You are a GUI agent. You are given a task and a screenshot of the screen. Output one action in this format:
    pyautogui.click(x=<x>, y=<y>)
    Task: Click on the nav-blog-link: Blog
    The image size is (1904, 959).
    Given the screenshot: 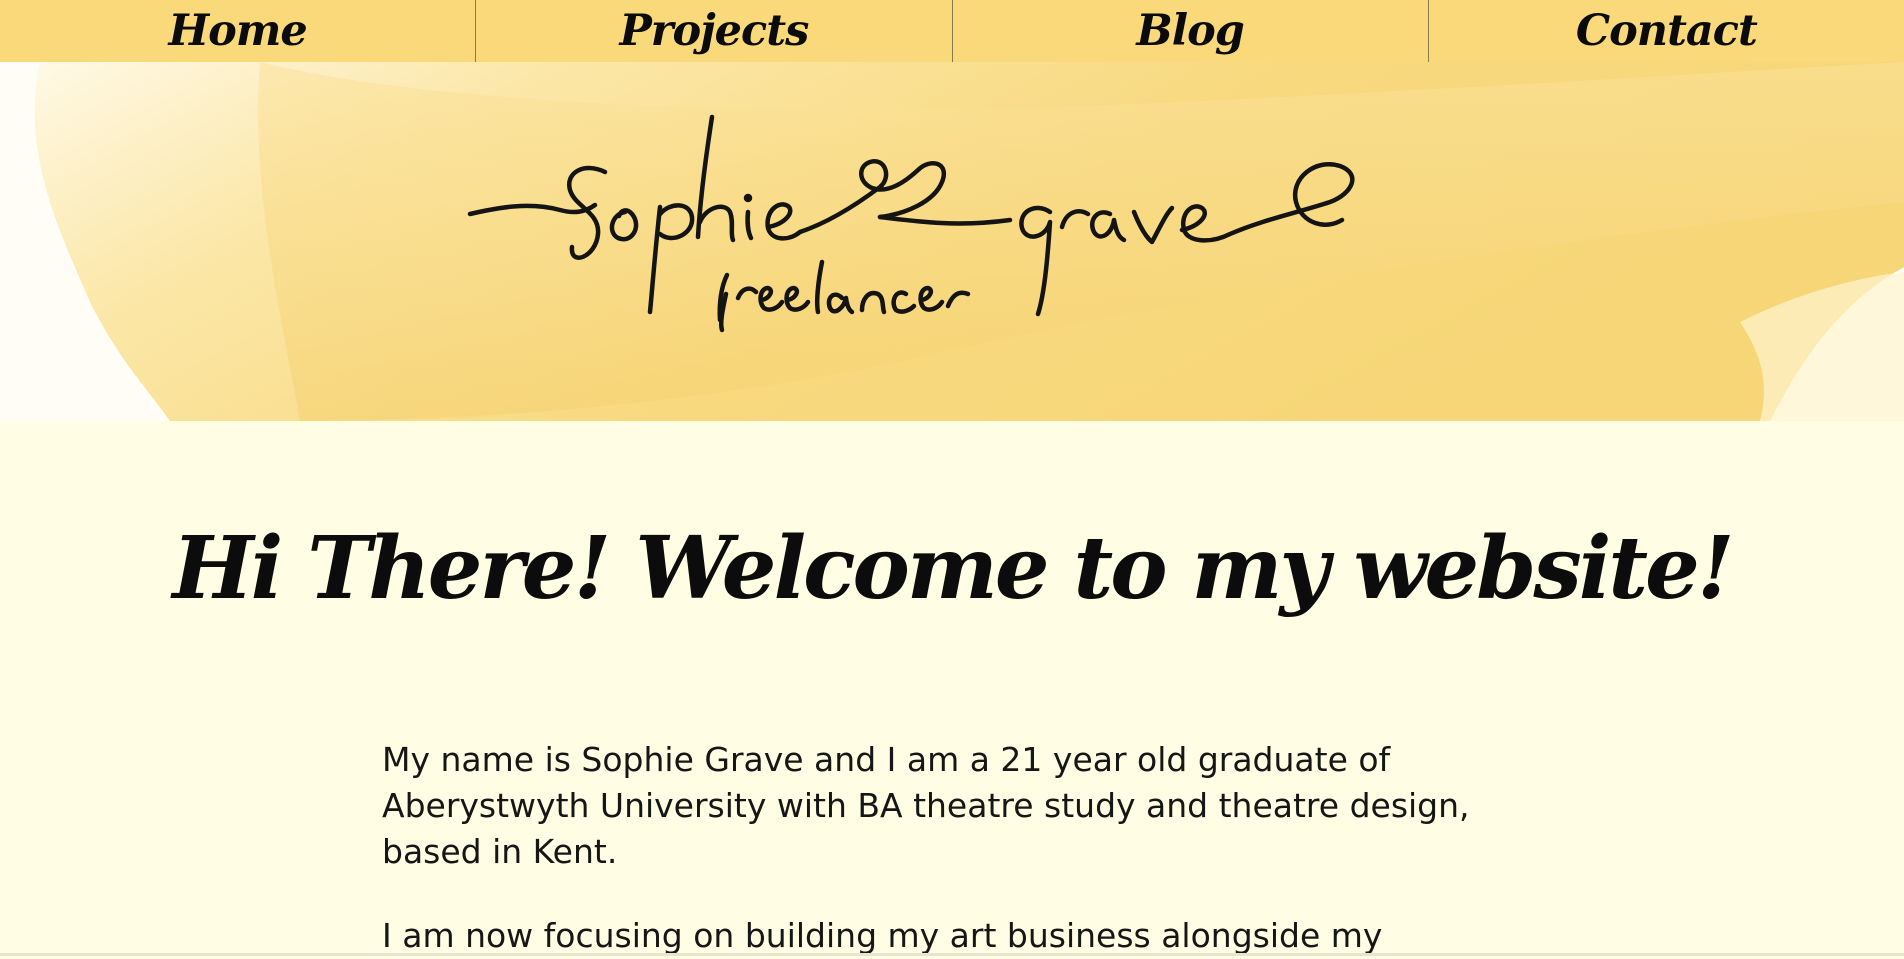 What is the action you would take?
    pyautogui.click(x=1189, y=31)
    